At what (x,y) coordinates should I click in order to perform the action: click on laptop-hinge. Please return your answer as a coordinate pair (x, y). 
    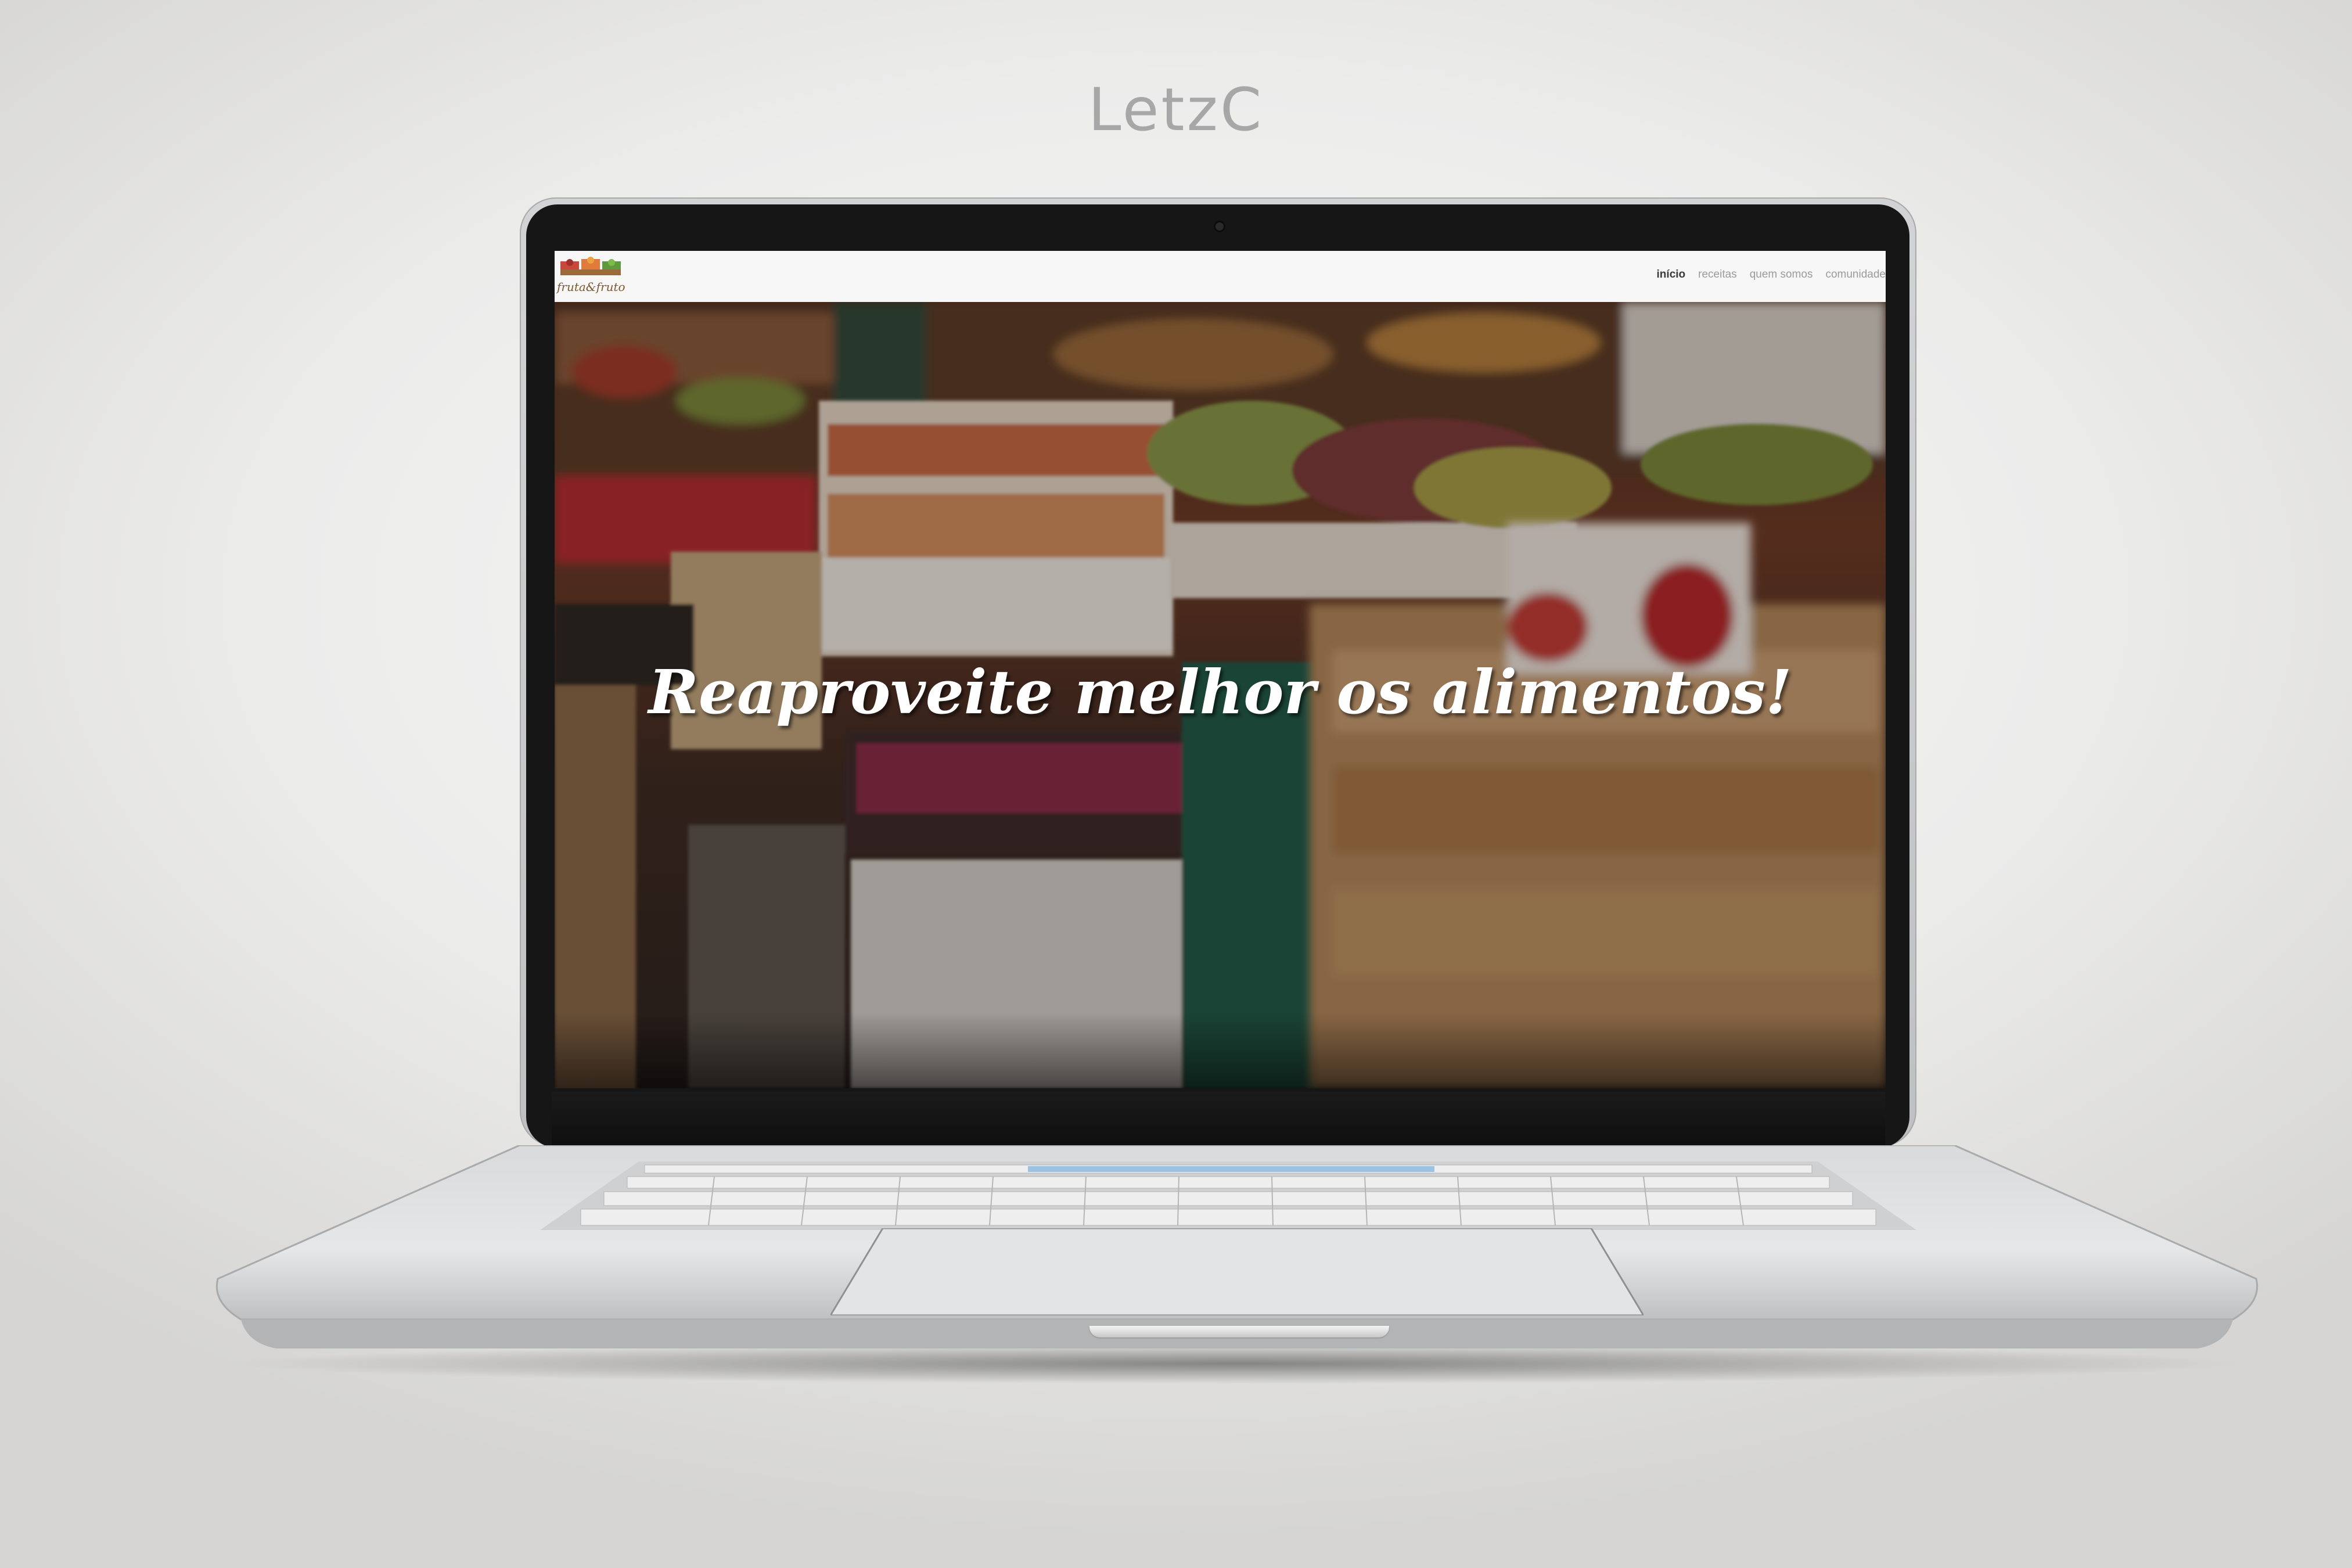
    Looking at the image, I should click on (1218, 1120).